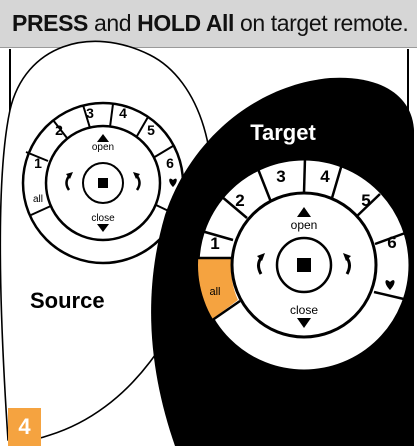 The image size is (417, 446). Describe the element at coordinates (103, 147) in the screenshot. I see `source-key-open: open` at that location.